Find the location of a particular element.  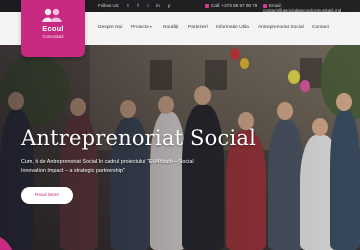

corner-accent-icon is located at coordinates (6, 243).